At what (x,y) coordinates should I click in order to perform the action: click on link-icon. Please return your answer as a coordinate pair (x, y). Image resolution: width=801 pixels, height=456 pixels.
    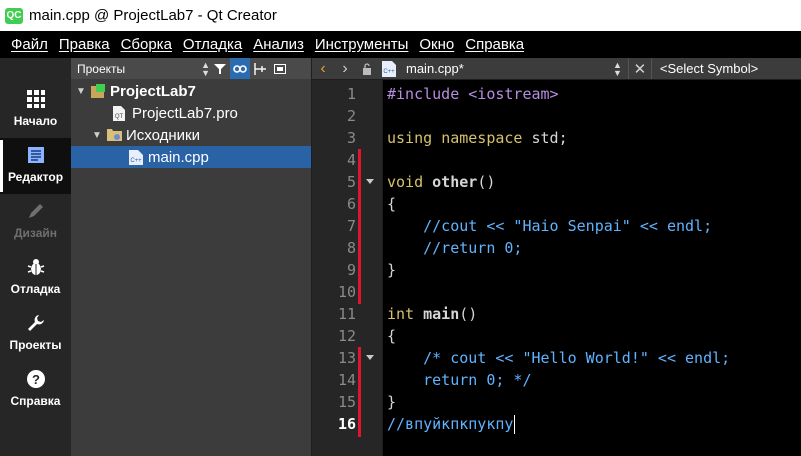
    Looking at the image, I should click on (240, 68).